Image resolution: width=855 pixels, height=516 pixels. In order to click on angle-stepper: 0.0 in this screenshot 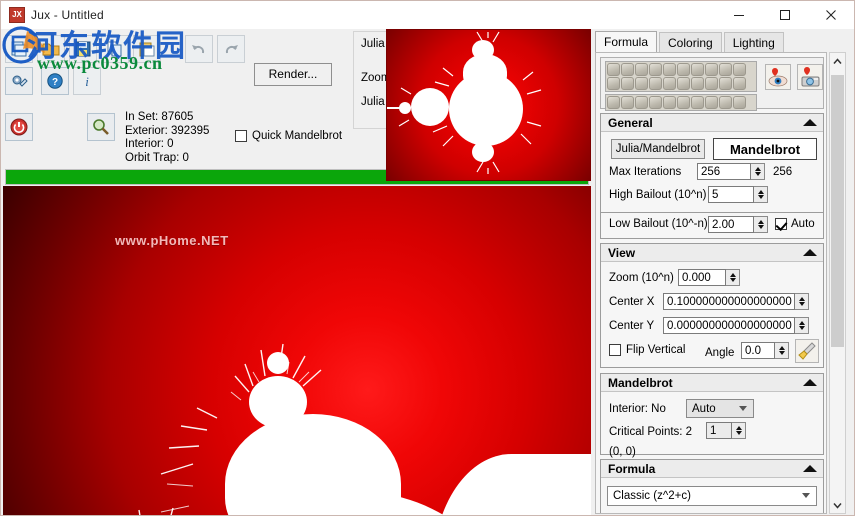, I will do `click(765, 350)`.